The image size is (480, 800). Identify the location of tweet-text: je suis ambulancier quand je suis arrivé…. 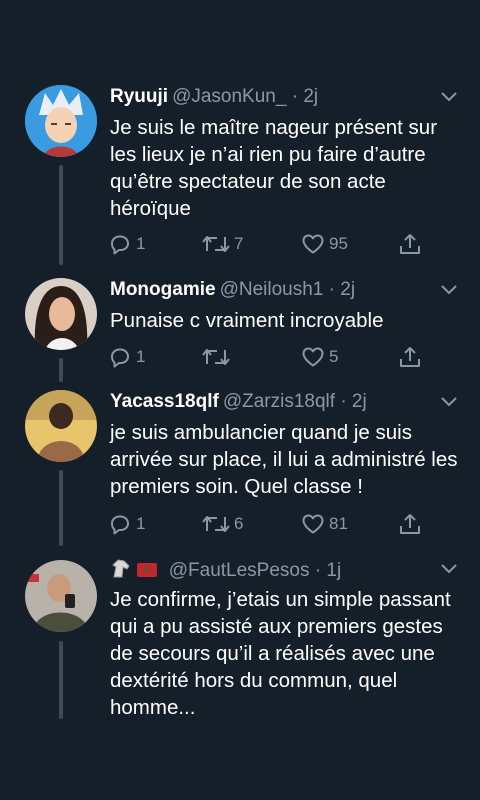
(284, 459).